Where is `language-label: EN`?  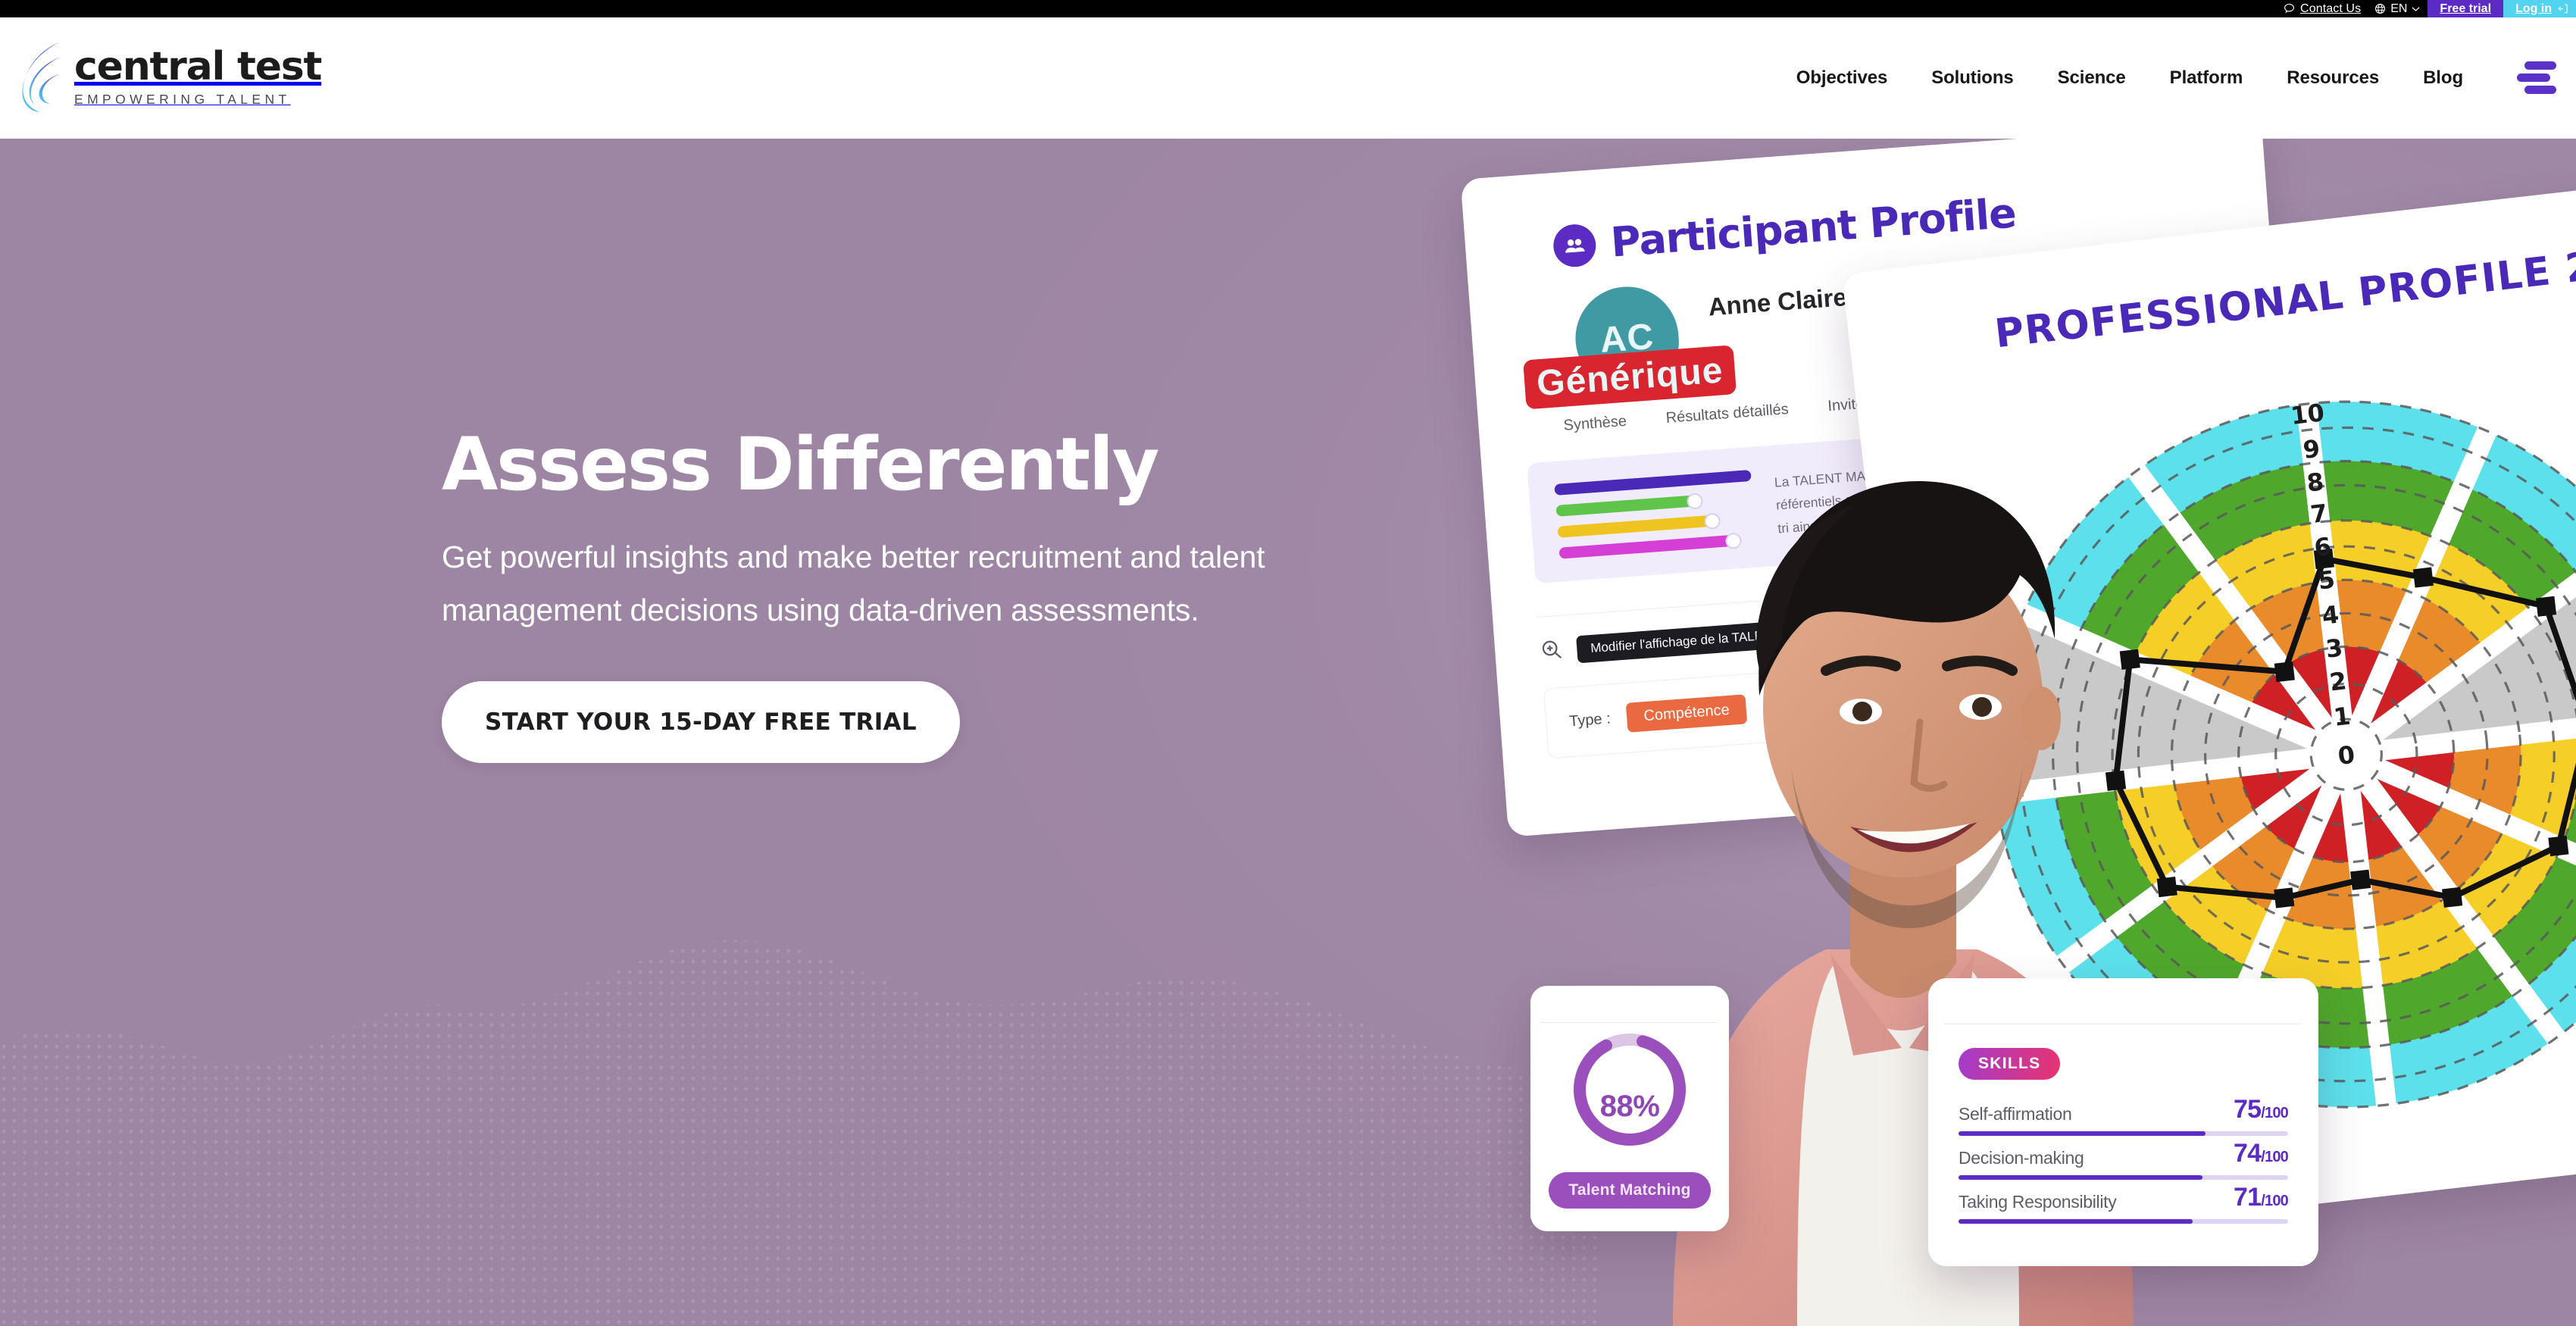
language-label: EN is located at coordinates (2399, 8).